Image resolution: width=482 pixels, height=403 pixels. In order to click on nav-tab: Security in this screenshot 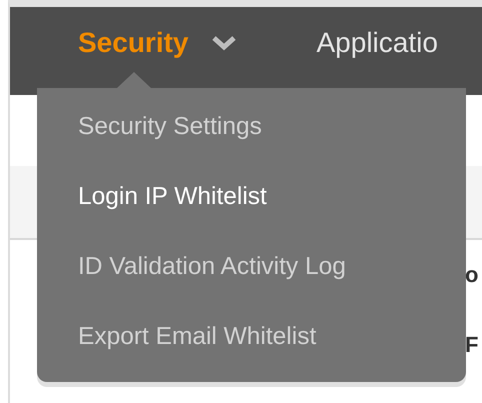, I will do `click(157, 43)`.